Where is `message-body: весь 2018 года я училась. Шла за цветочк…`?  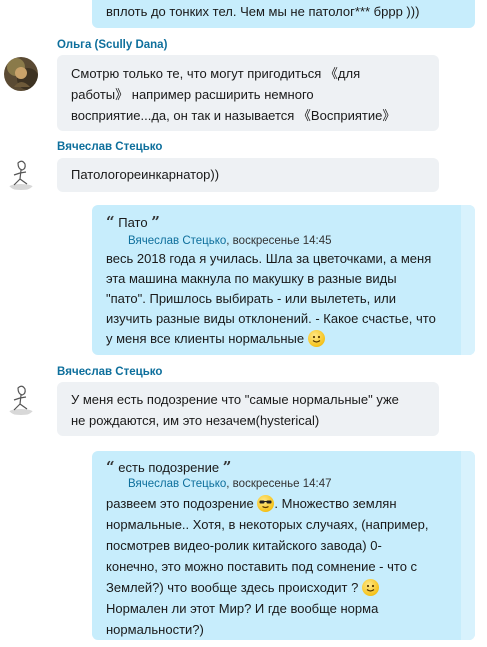 message-body: весь 2018 года я училась. Шла за цветочк… is located at coordinates (271, 299).